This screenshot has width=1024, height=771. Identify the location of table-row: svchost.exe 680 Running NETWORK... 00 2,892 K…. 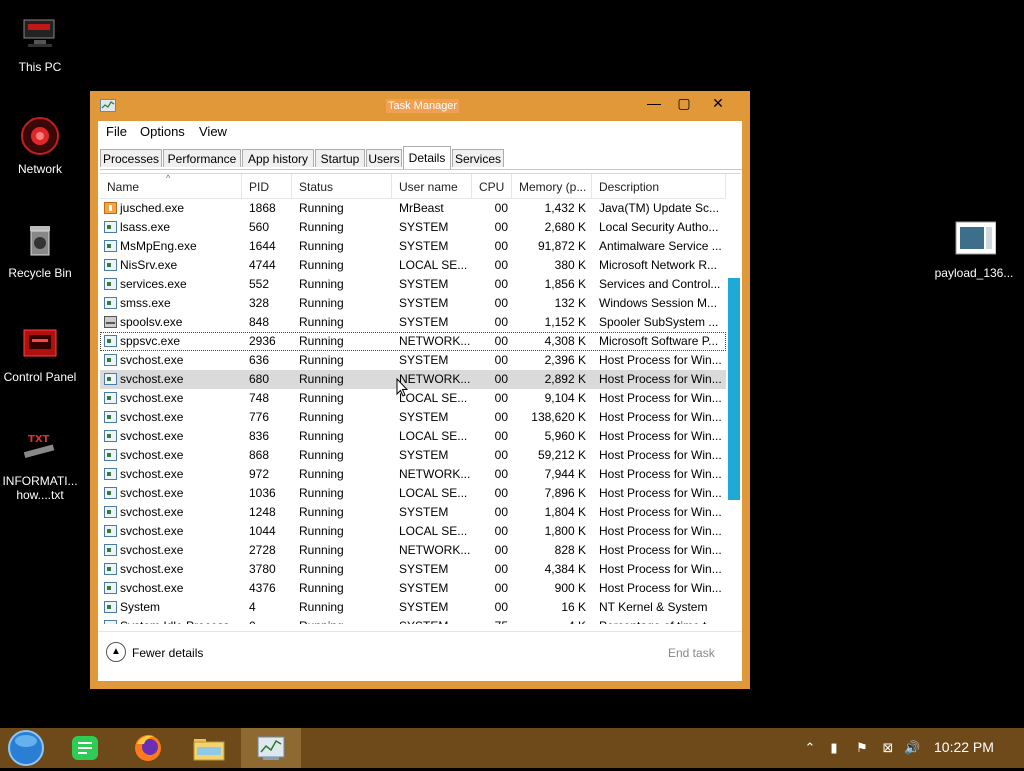
(413, 379).